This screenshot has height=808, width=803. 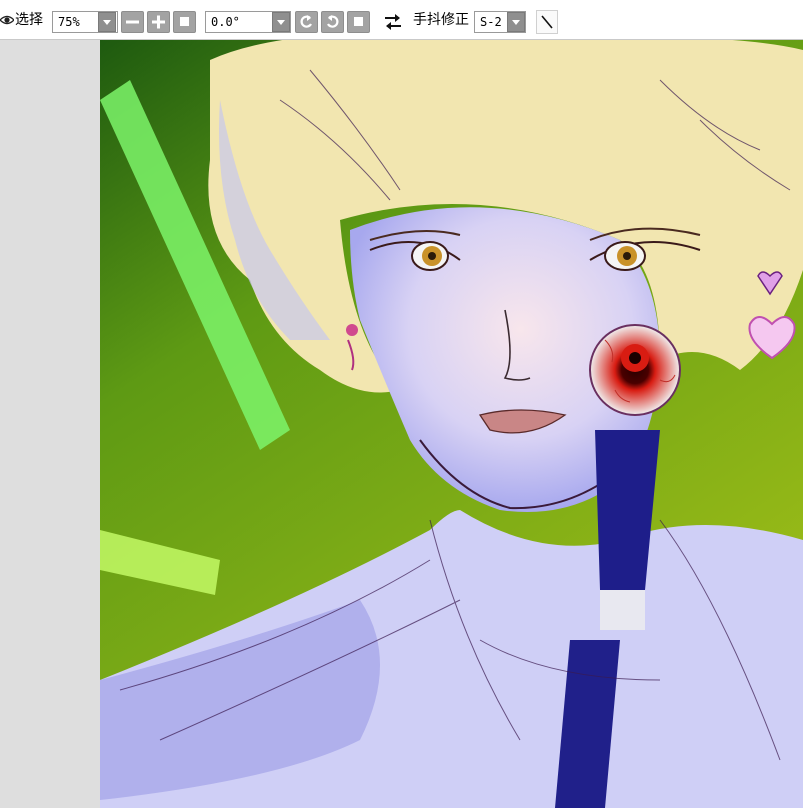 I want to click on rotate-left-button, so click(x=306, y=22).